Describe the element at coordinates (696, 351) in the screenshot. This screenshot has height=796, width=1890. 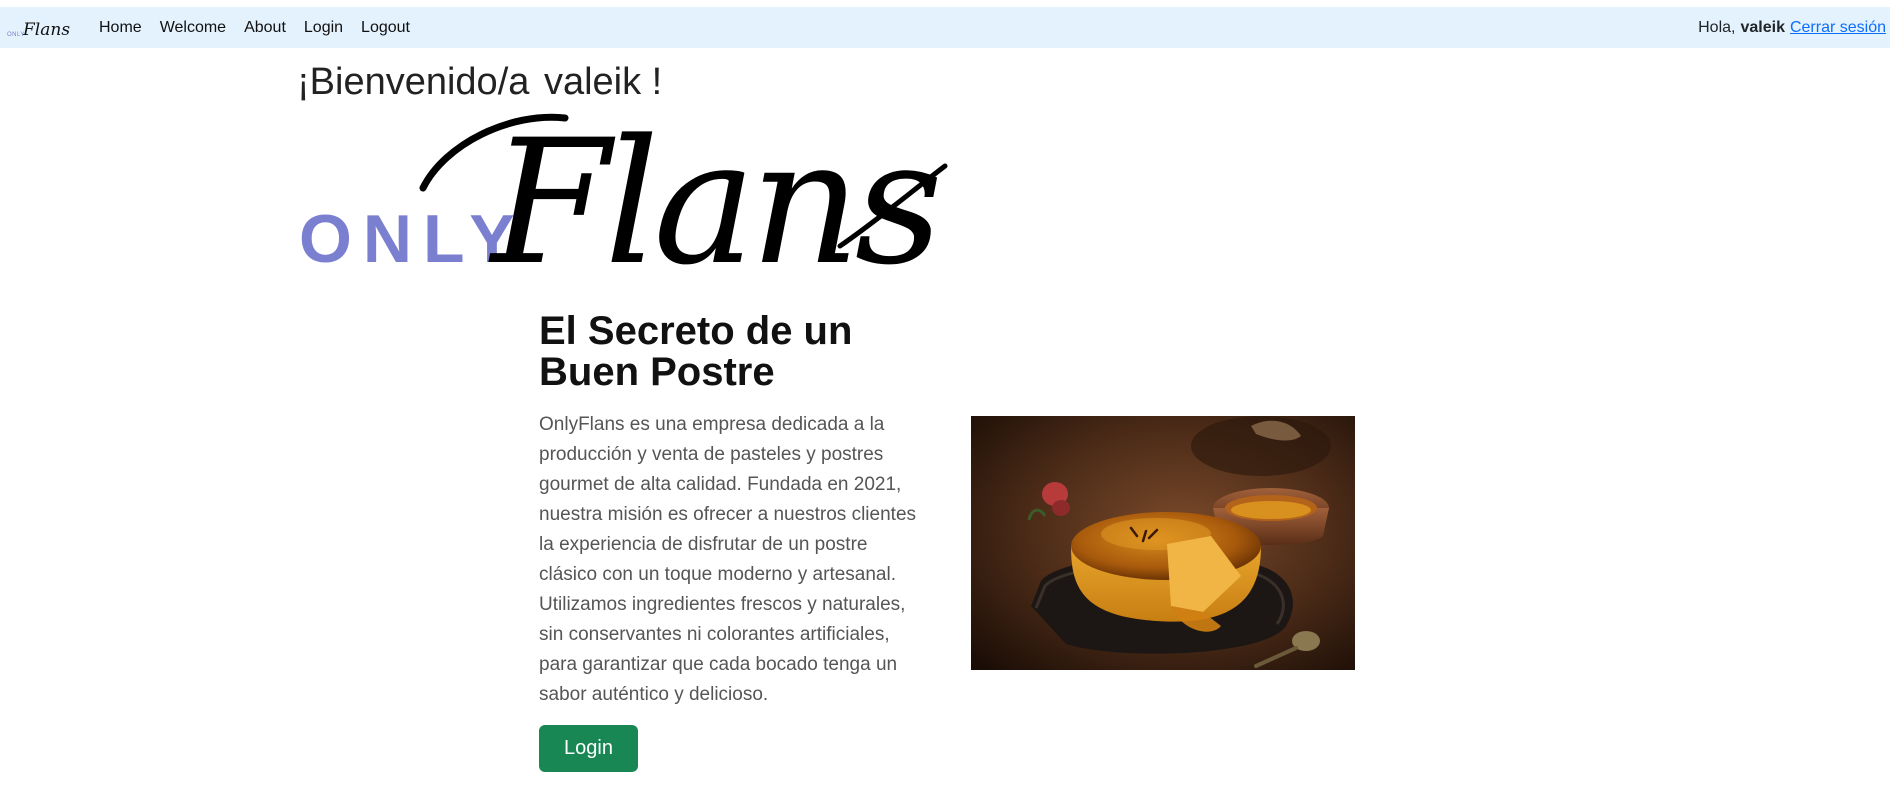
I see `section-title: El Secreto de un Buen Postre` at that location.